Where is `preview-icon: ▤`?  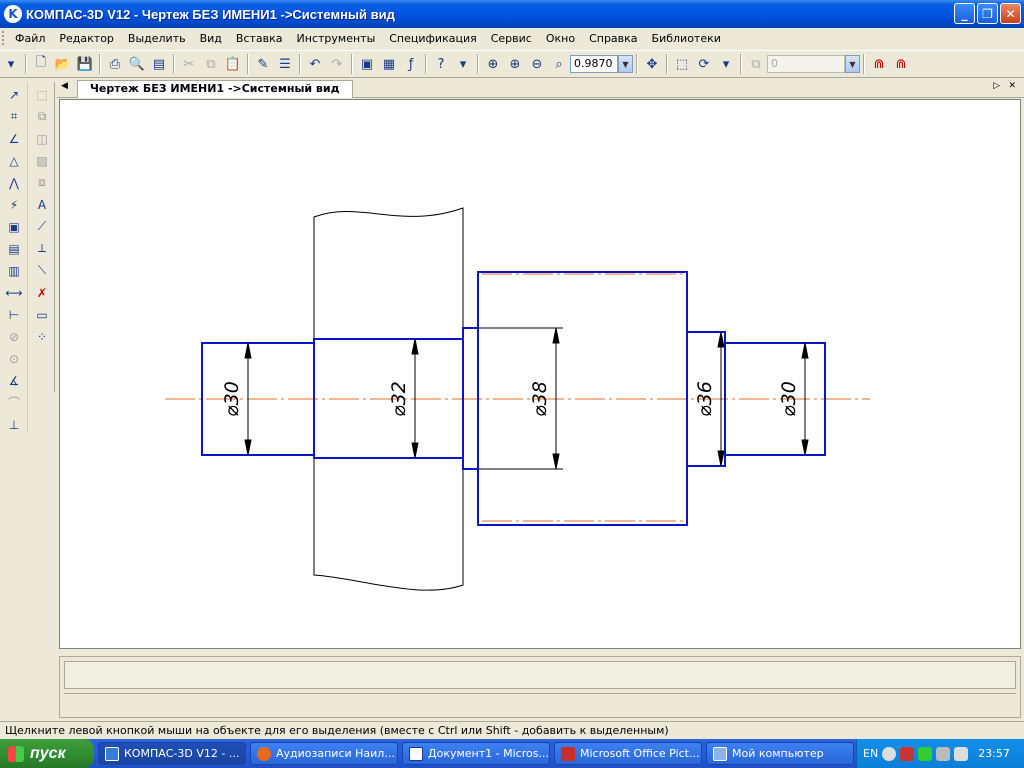
preview-icon: ▤ is located at coordinates (159, 64).